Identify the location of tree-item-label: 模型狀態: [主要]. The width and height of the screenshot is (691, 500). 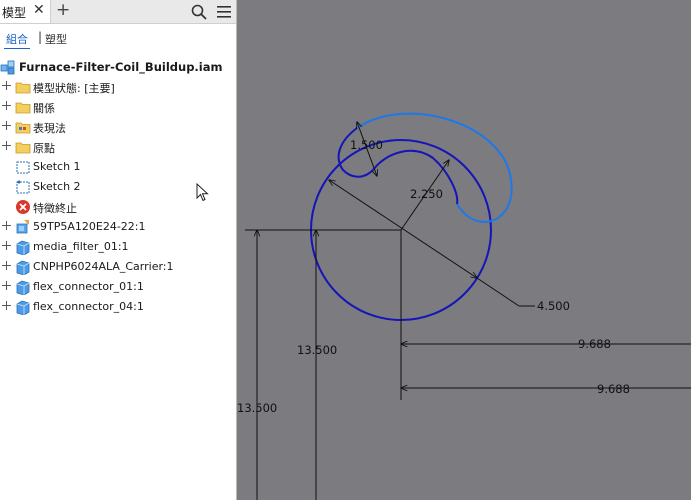
(74, 88).